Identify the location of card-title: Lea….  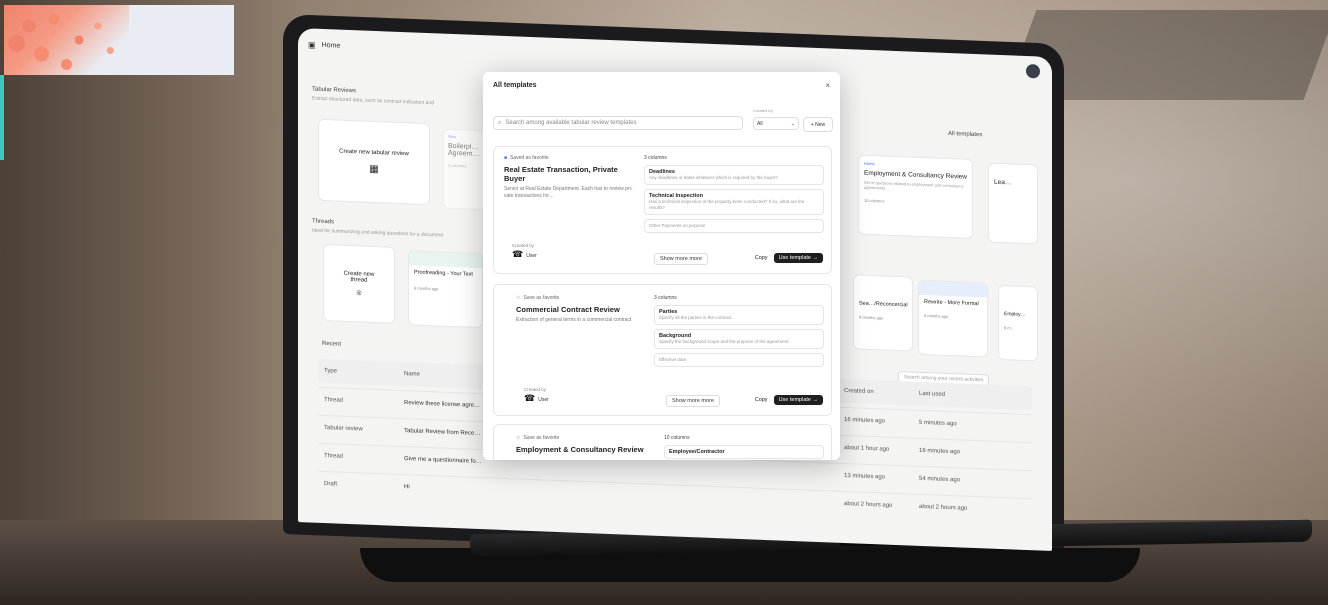
(1003, 182).